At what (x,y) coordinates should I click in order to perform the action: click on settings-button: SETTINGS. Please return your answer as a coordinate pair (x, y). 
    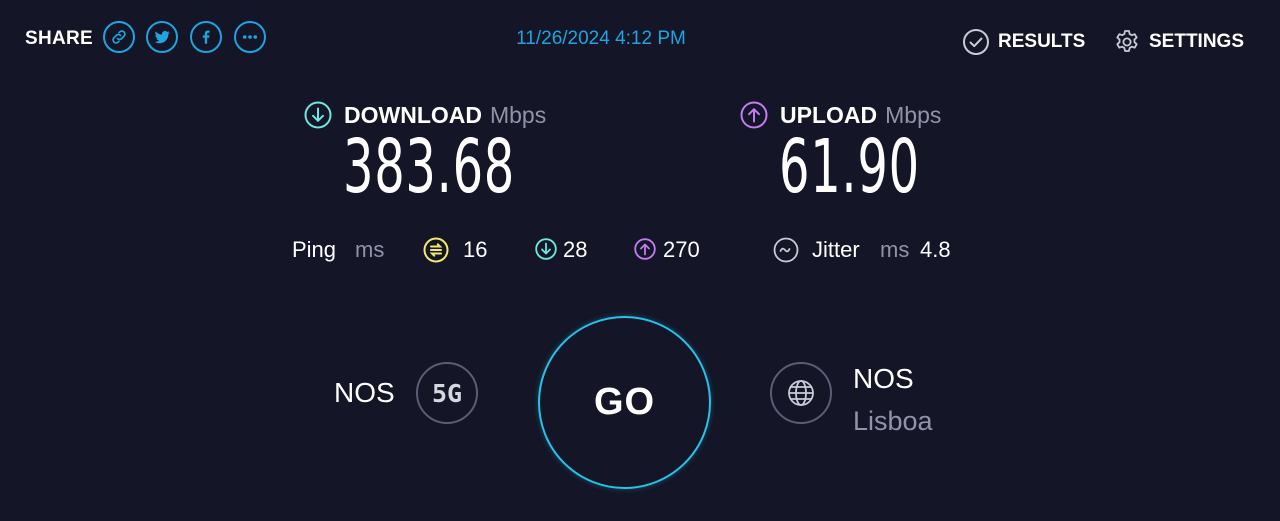
    Looking at the image, I should click on (1178, 42).